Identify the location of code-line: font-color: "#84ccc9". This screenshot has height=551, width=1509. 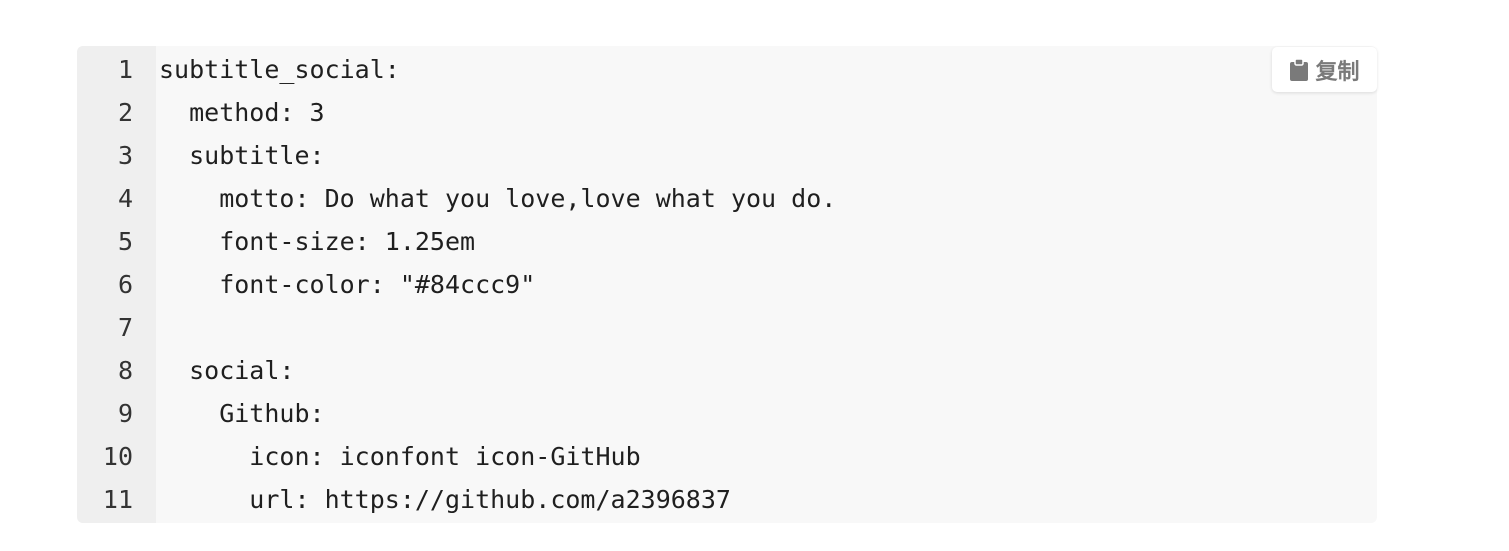
(347, 284).